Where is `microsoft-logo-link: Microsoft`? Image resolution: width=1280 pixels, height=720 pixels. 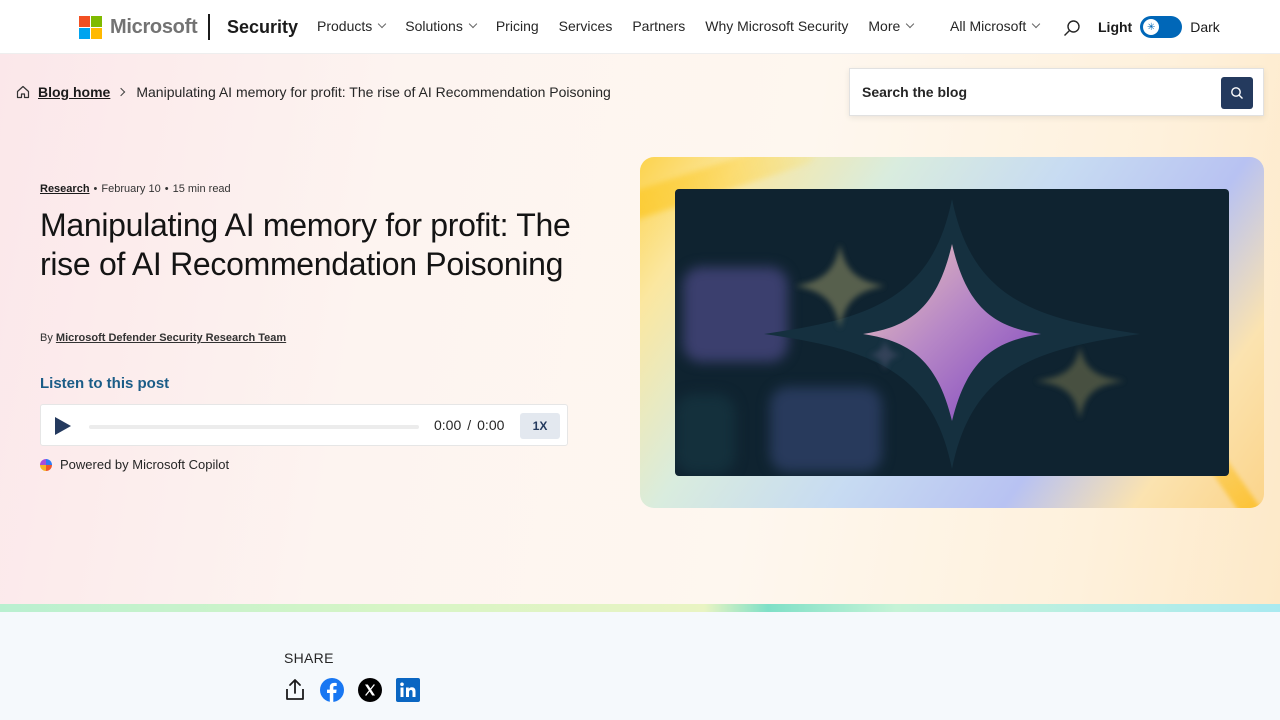
microsoft-logo-link: Microsoft is located at coordinates (138, 27).